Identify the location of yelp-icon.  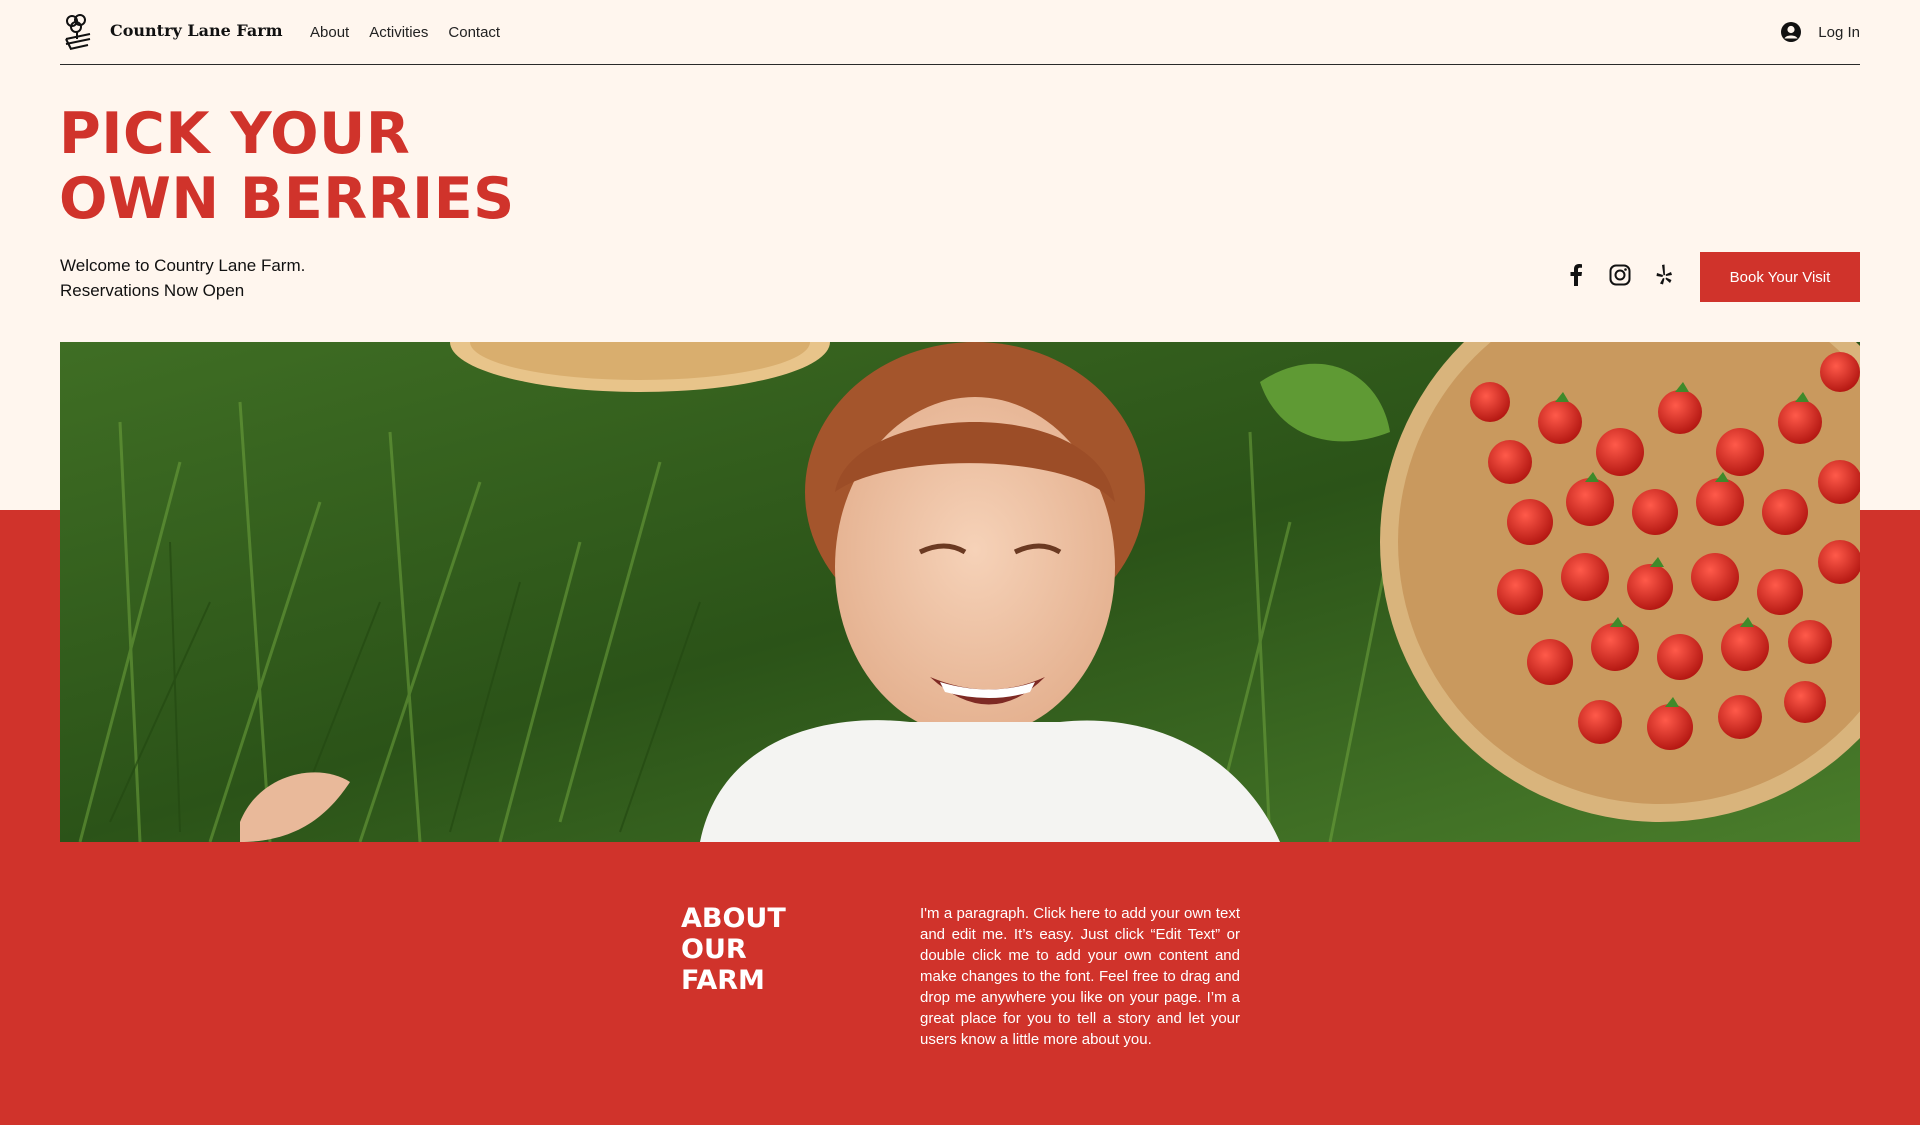
(1664, 275).